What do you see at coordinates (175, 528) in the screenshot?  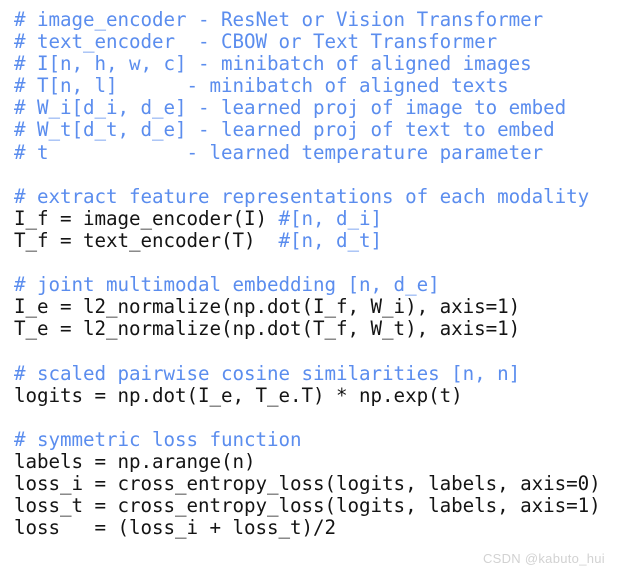 I see `code-span: loss = (loss_i + loss_t)/2` at bounding box center [175, 528].